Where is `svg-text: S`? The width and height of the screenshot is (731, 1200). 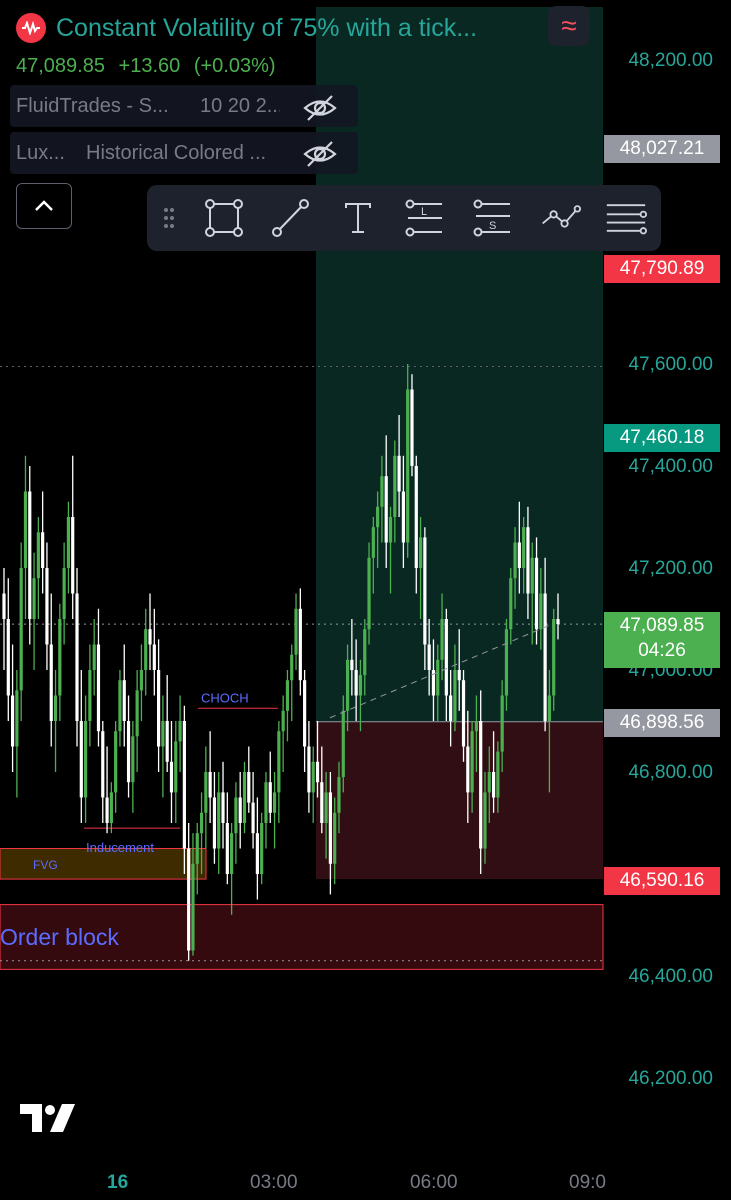 svg-text: S is located at coordinates (492, 226).